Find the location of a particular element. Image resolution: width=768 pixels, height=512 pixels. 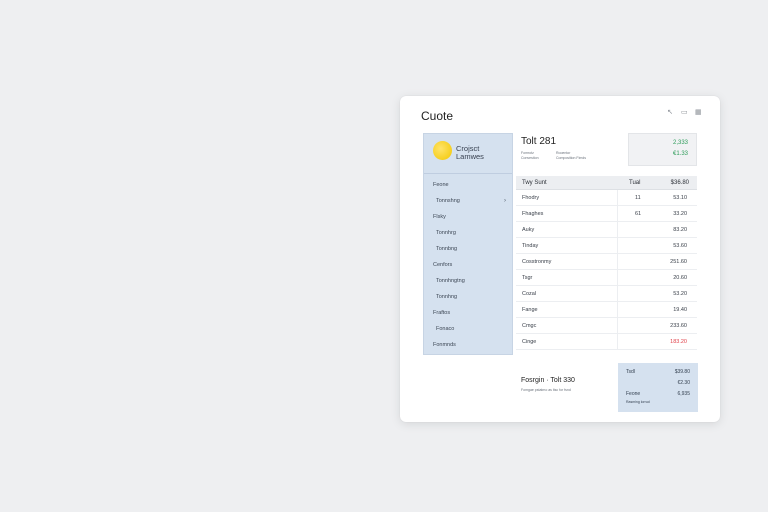

cell-item: Tinday is located at coordinates (530, 246).